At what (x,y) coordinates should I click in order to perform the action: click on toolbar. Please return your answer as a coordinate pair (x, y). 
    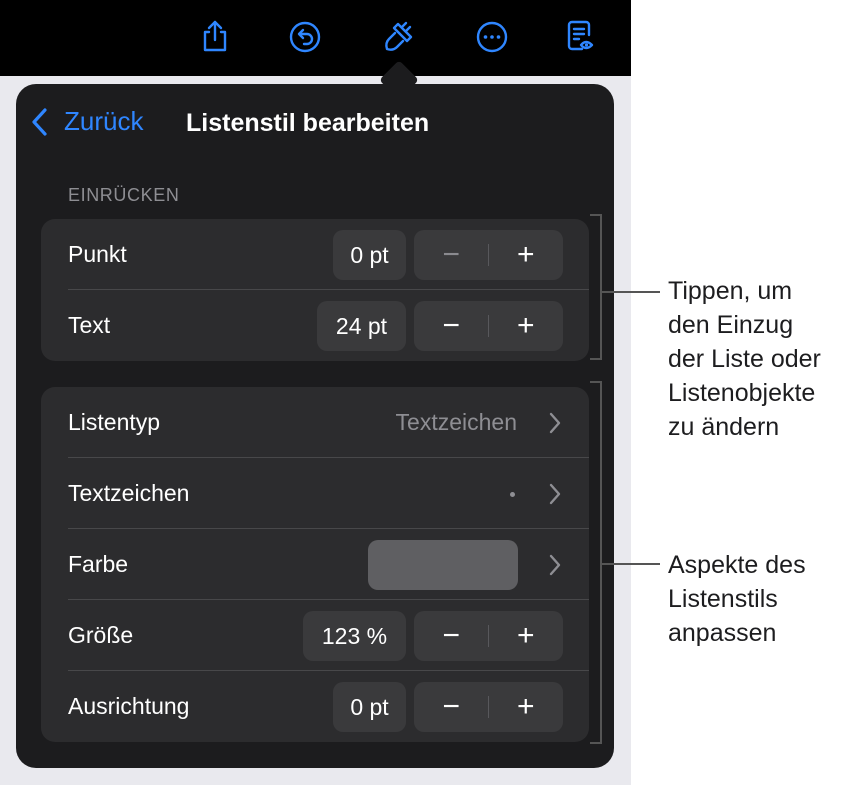
    Looking at the image, I should click on (315, 38).